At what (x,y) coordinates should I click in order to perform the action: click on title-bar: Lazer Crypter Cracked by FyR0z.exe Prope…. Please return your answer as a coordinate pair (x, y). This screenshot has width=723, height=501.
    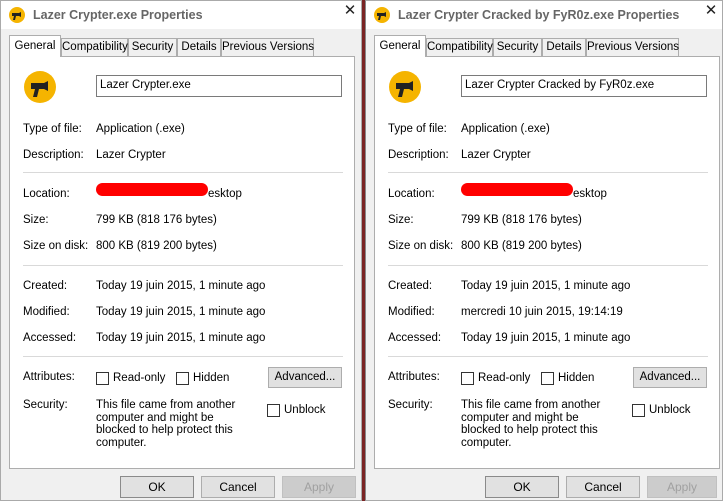
    Looking at the image, I should click on (544, 15).